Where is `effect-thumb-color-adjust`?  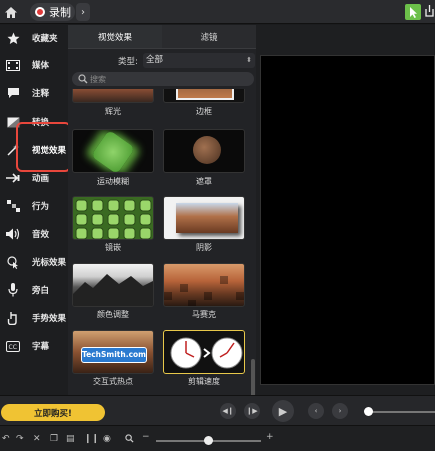 effect-thumb-color-adjust is located at coordinates (113, 285).